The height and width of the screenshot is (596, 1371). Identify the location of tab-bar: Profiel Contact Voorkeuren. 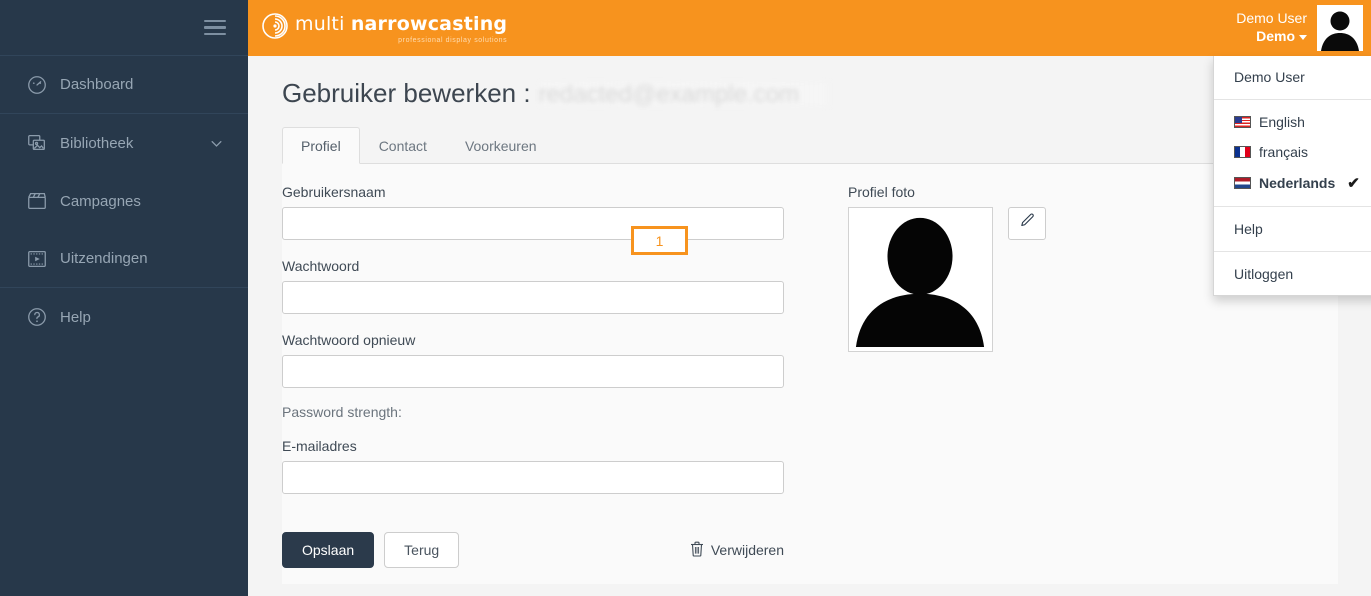
(826, 145).